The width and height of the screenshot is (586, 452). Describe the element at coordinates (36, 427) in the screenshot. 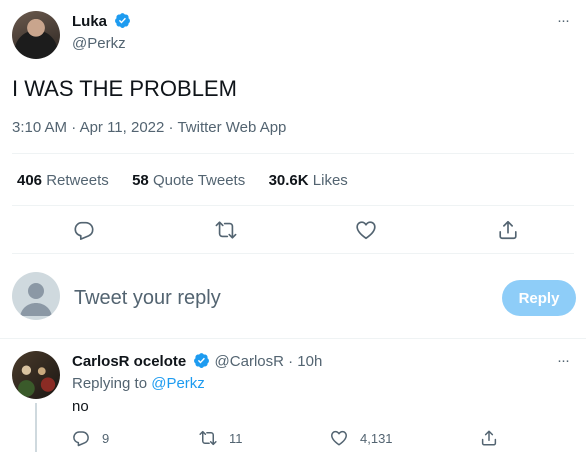

I see `thread-line` at that location.